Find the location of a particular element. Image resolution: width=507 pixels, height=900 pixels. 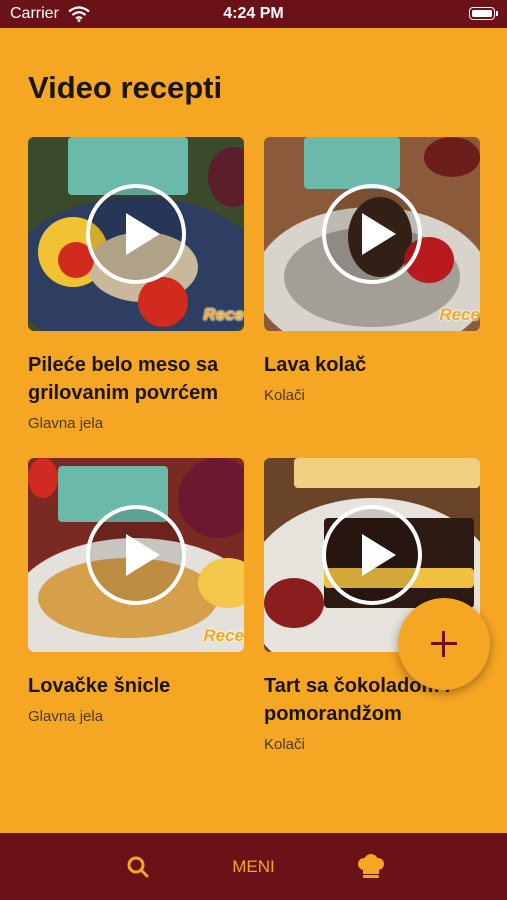

status-bar: Carrier 4:24 PM is located at coordinates (253, 14).